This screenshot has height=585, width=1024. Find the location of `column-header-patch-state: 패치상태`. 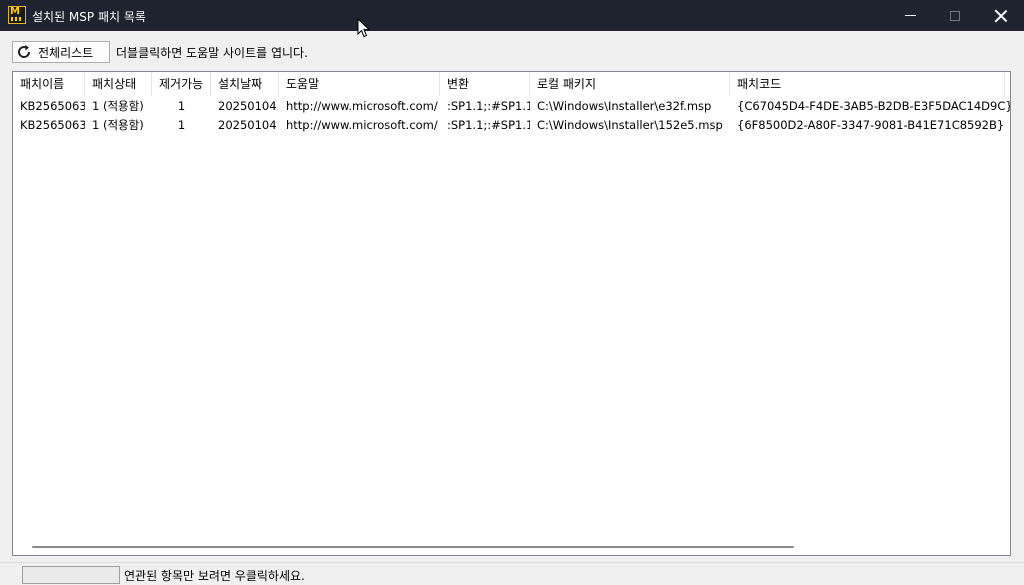

column-header-patch-state: 패치상태 is located at coordinates (118, 84).